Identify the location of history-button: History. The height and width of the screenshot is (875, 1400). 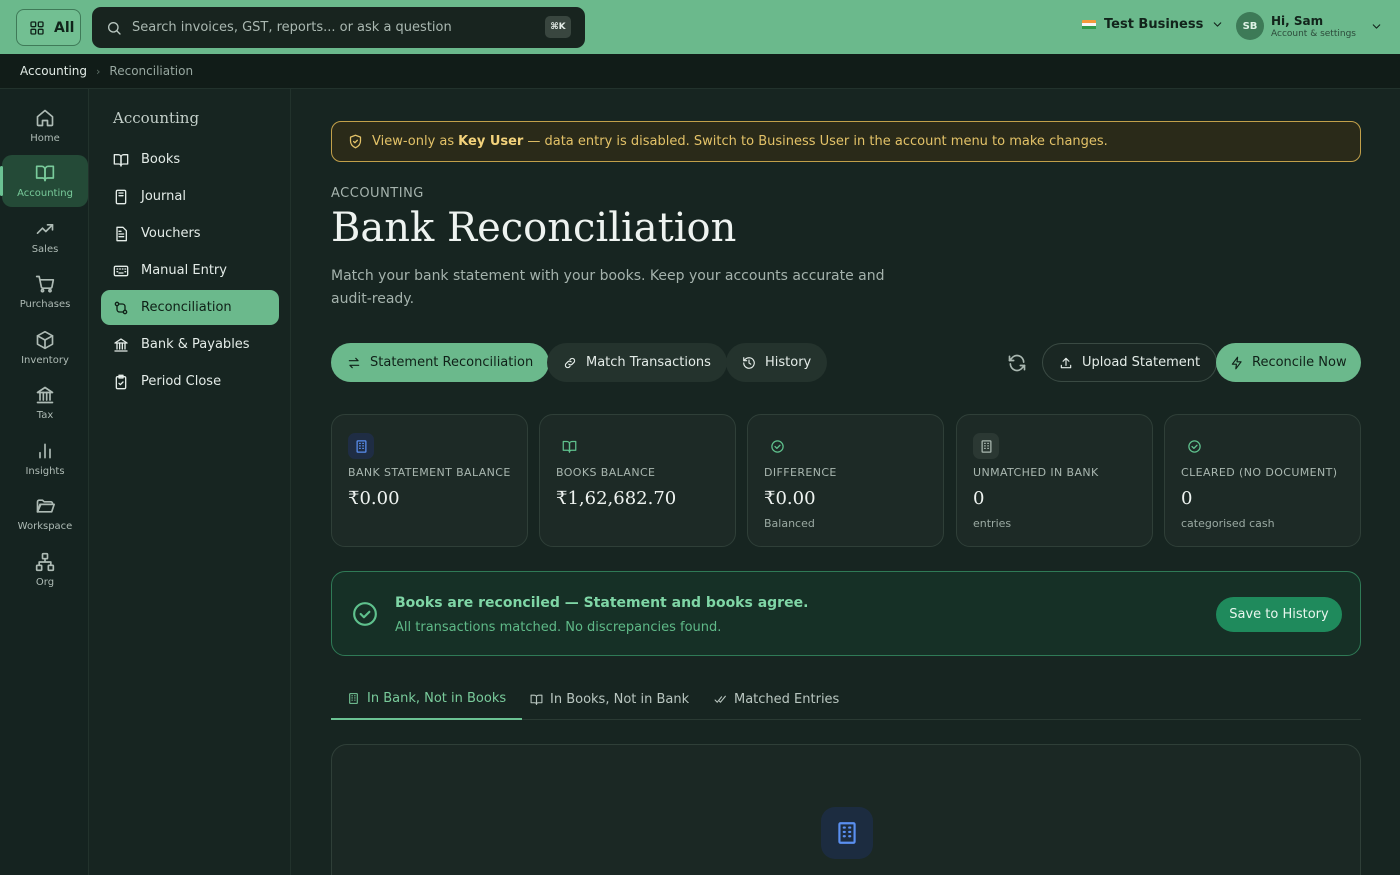
(777, 362).